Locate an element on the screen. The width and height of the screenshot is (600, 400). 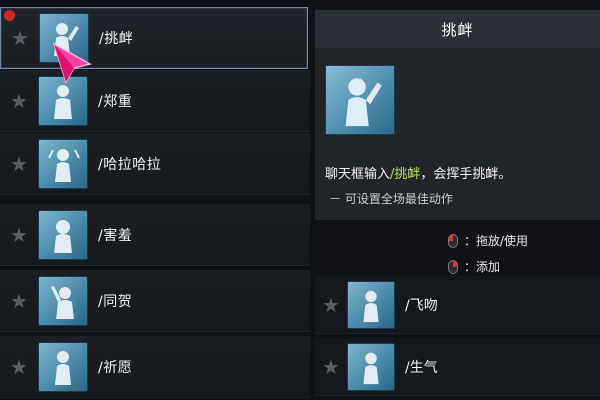
emote-row-taunt: ★ /挑衅 is located at coordinates (154, 38).